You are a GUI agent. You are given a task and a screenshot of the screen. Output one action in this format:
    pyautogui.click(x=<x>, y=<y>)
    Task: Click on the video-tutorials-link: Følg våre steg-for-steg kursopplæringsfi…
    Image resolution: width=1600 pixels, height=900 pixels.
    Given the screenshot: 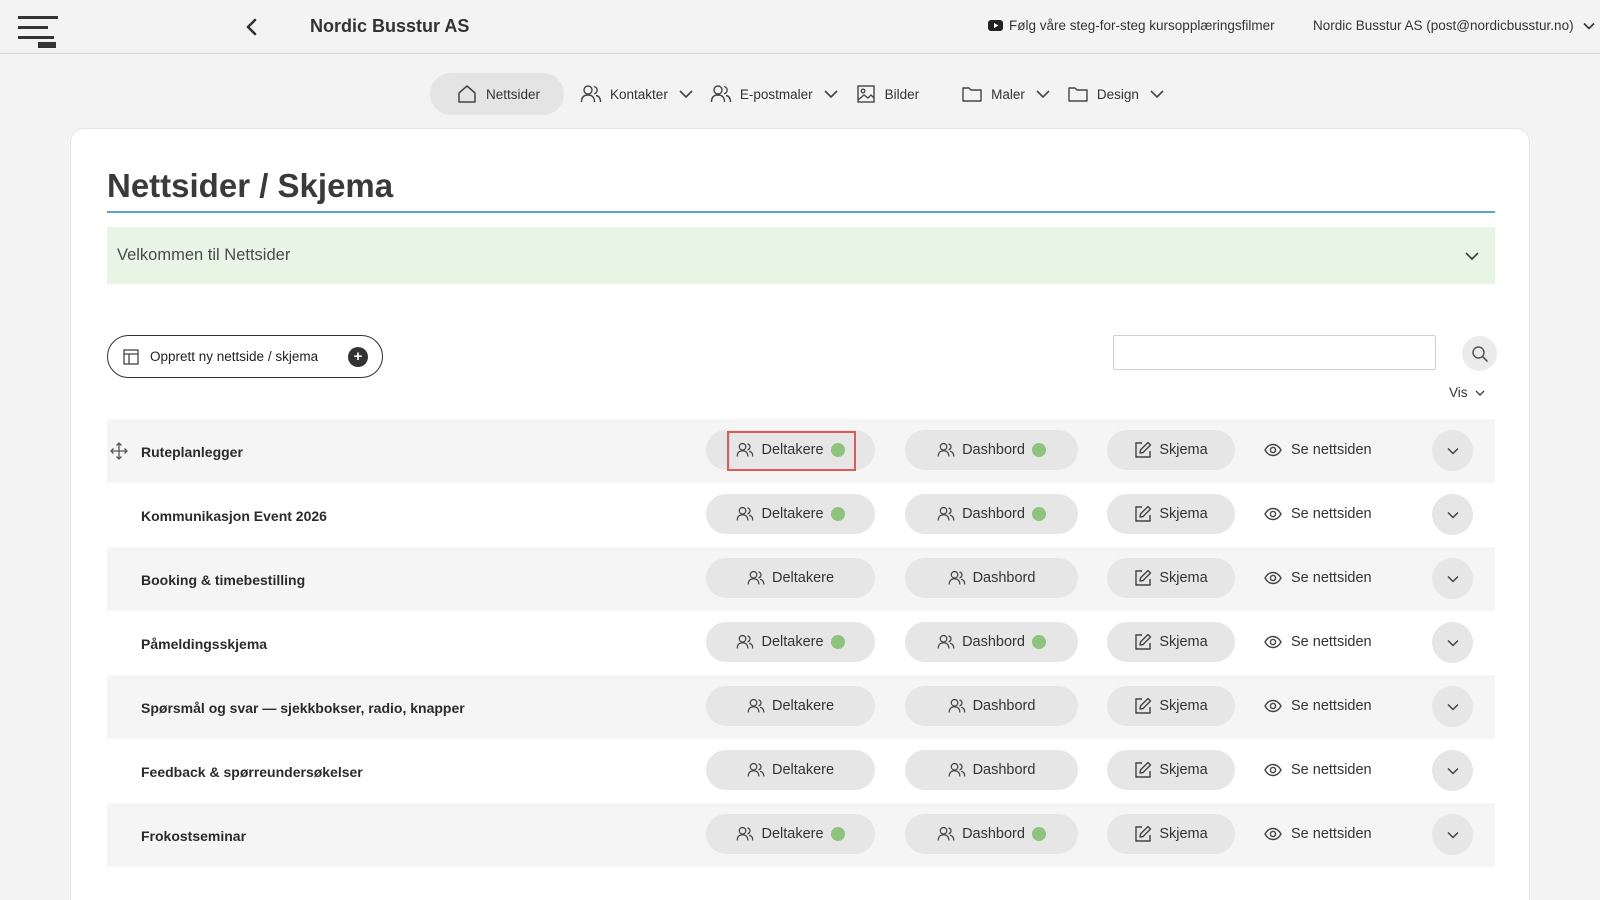 What is the action you would take?
    pyautogui.click(x=1131, y=25)
    